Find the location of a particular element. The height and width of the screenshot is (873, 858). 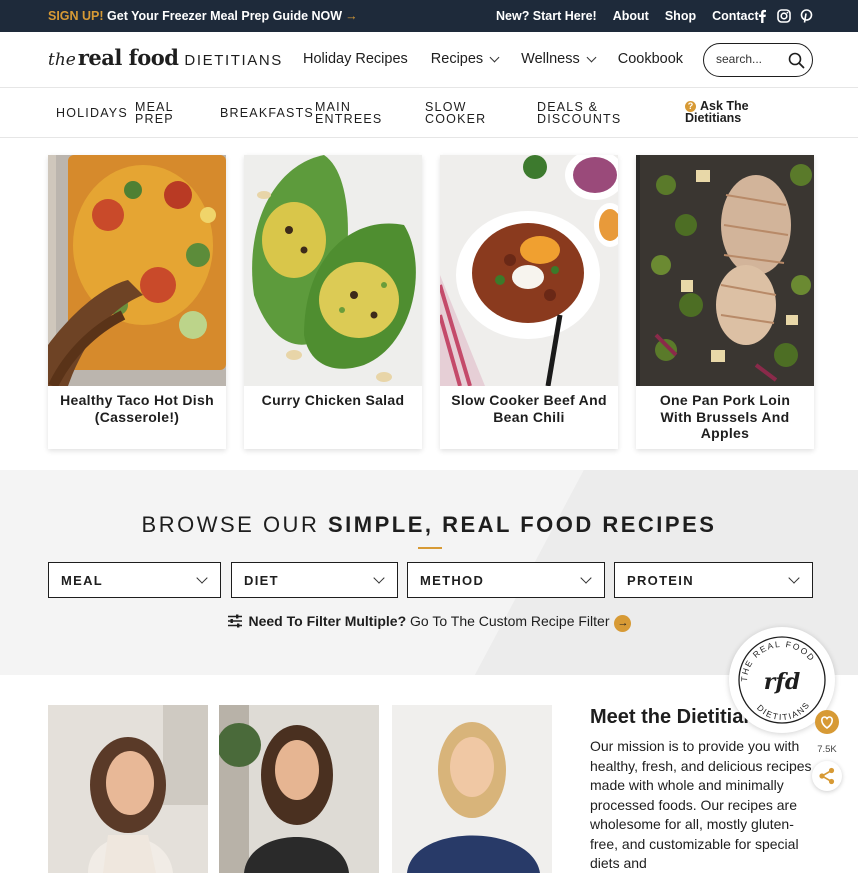

favorite-heart-button is located at coordinates (827, 722).